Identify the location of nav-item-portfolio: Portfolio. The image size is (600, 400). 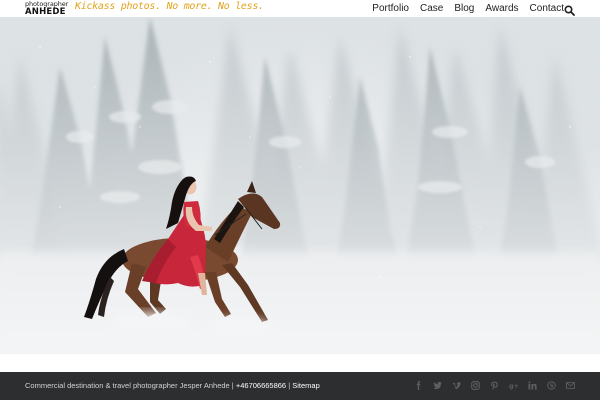
(390, 8).